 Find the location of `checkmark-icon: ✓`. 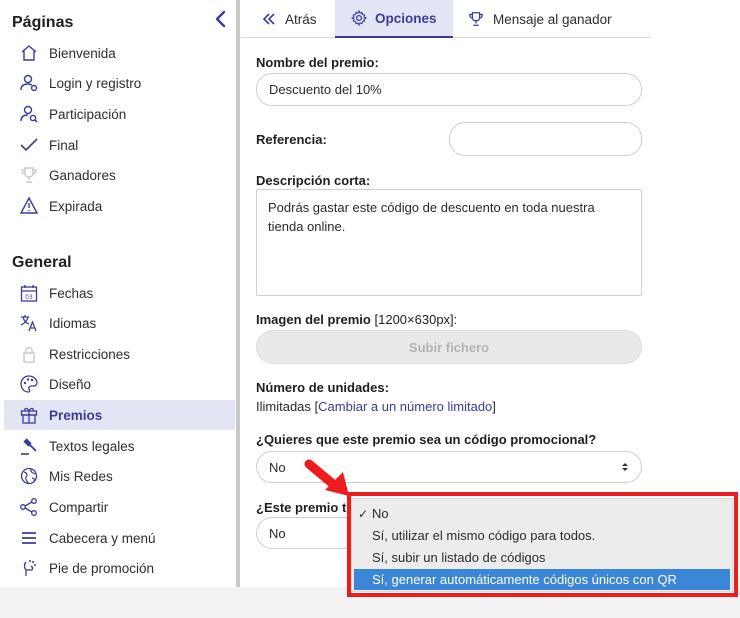

checkmark-icon: ✓ is located at coordinates (363, 513).